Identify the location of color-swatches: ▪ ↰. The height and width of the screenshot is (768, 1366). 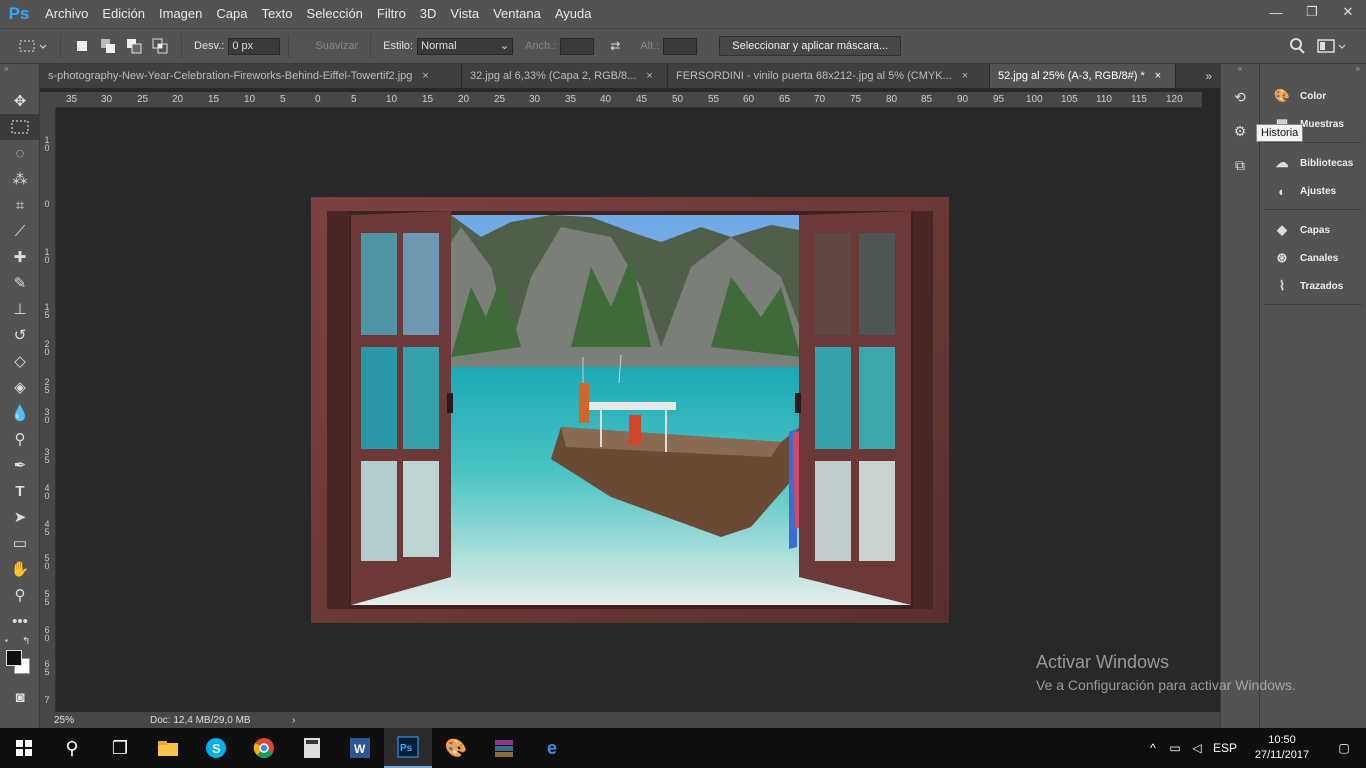
(19, 659).